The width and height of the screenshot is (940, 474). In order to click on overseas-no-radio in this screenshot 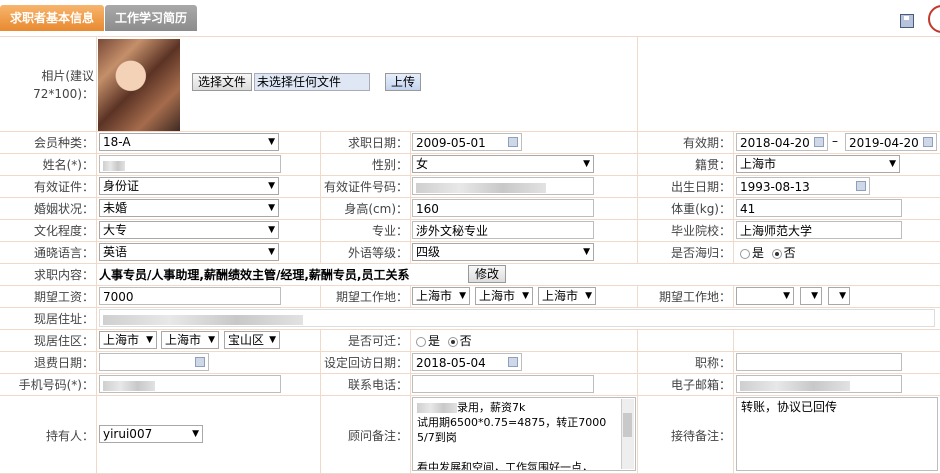, I will do `click(776, 253)`.